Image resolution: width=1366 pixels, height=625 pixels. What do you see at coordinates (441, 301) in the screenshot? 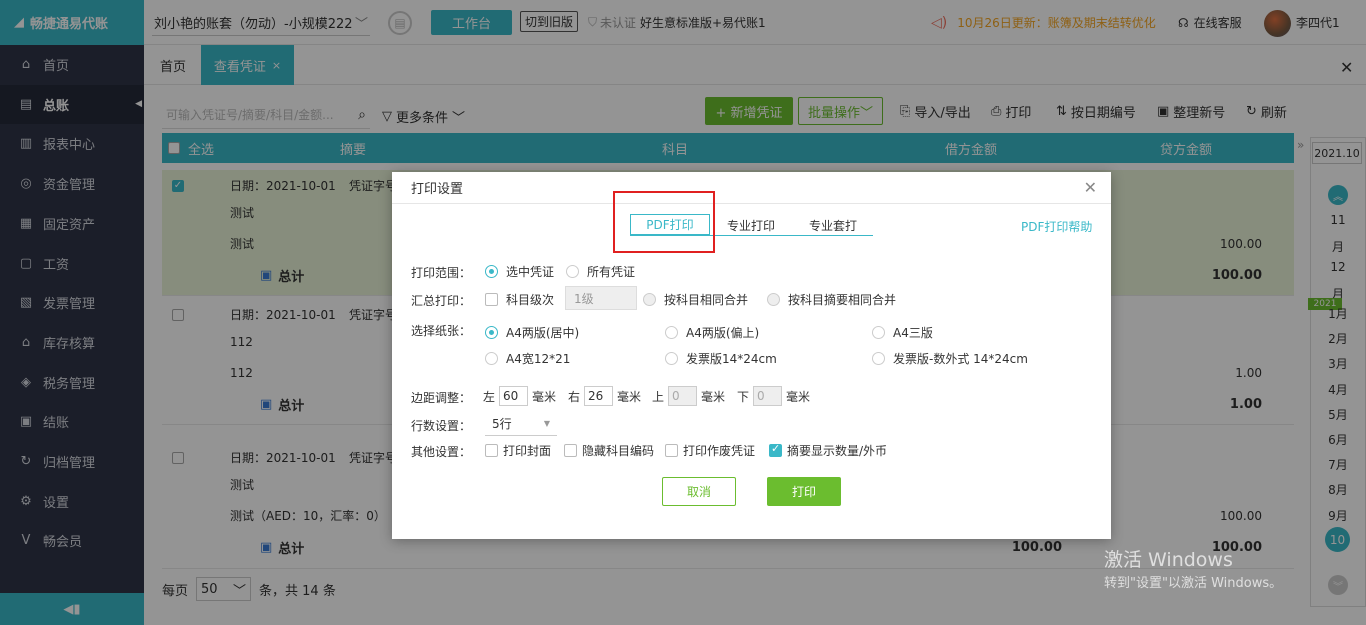
I see `summary-label: 汇总打印：` at bounding box center [441, 301].